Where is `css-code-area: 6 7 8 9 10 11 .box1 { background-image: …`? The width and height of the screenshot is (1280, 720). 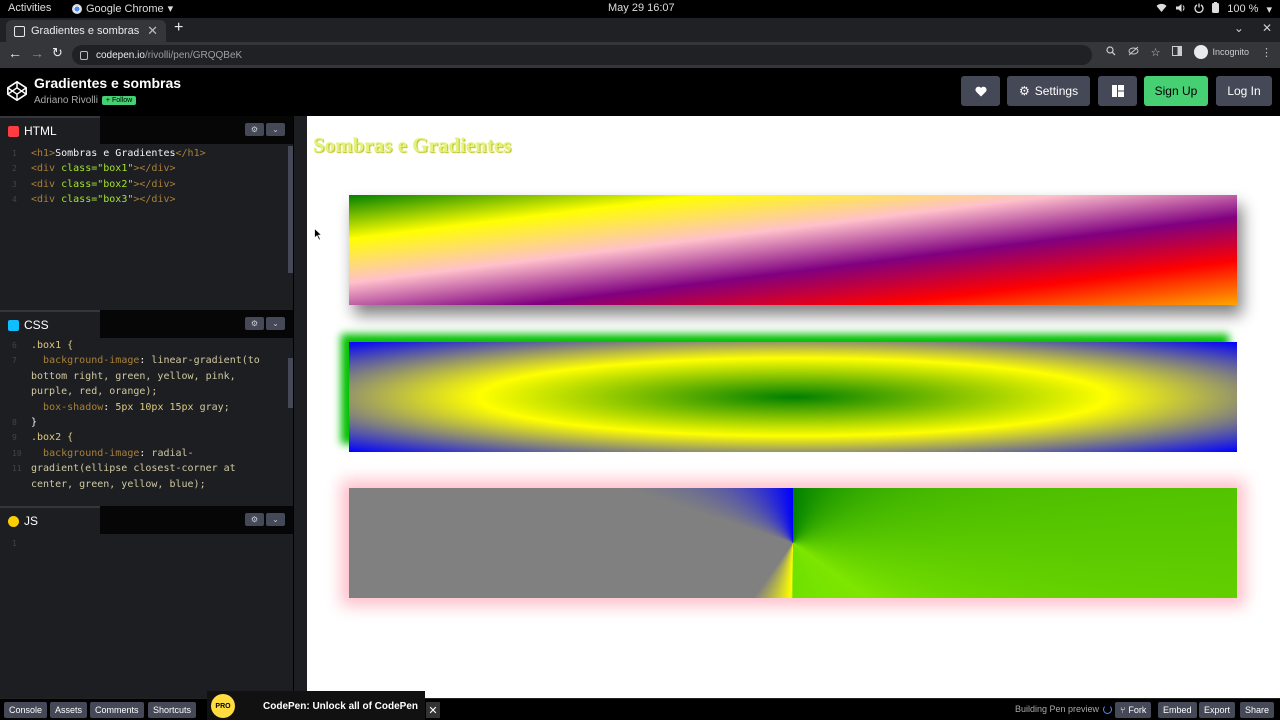
css-code-area: 6 7 8 9 10 11 .box1 { background-image: … is located at coordinates (146, 422).